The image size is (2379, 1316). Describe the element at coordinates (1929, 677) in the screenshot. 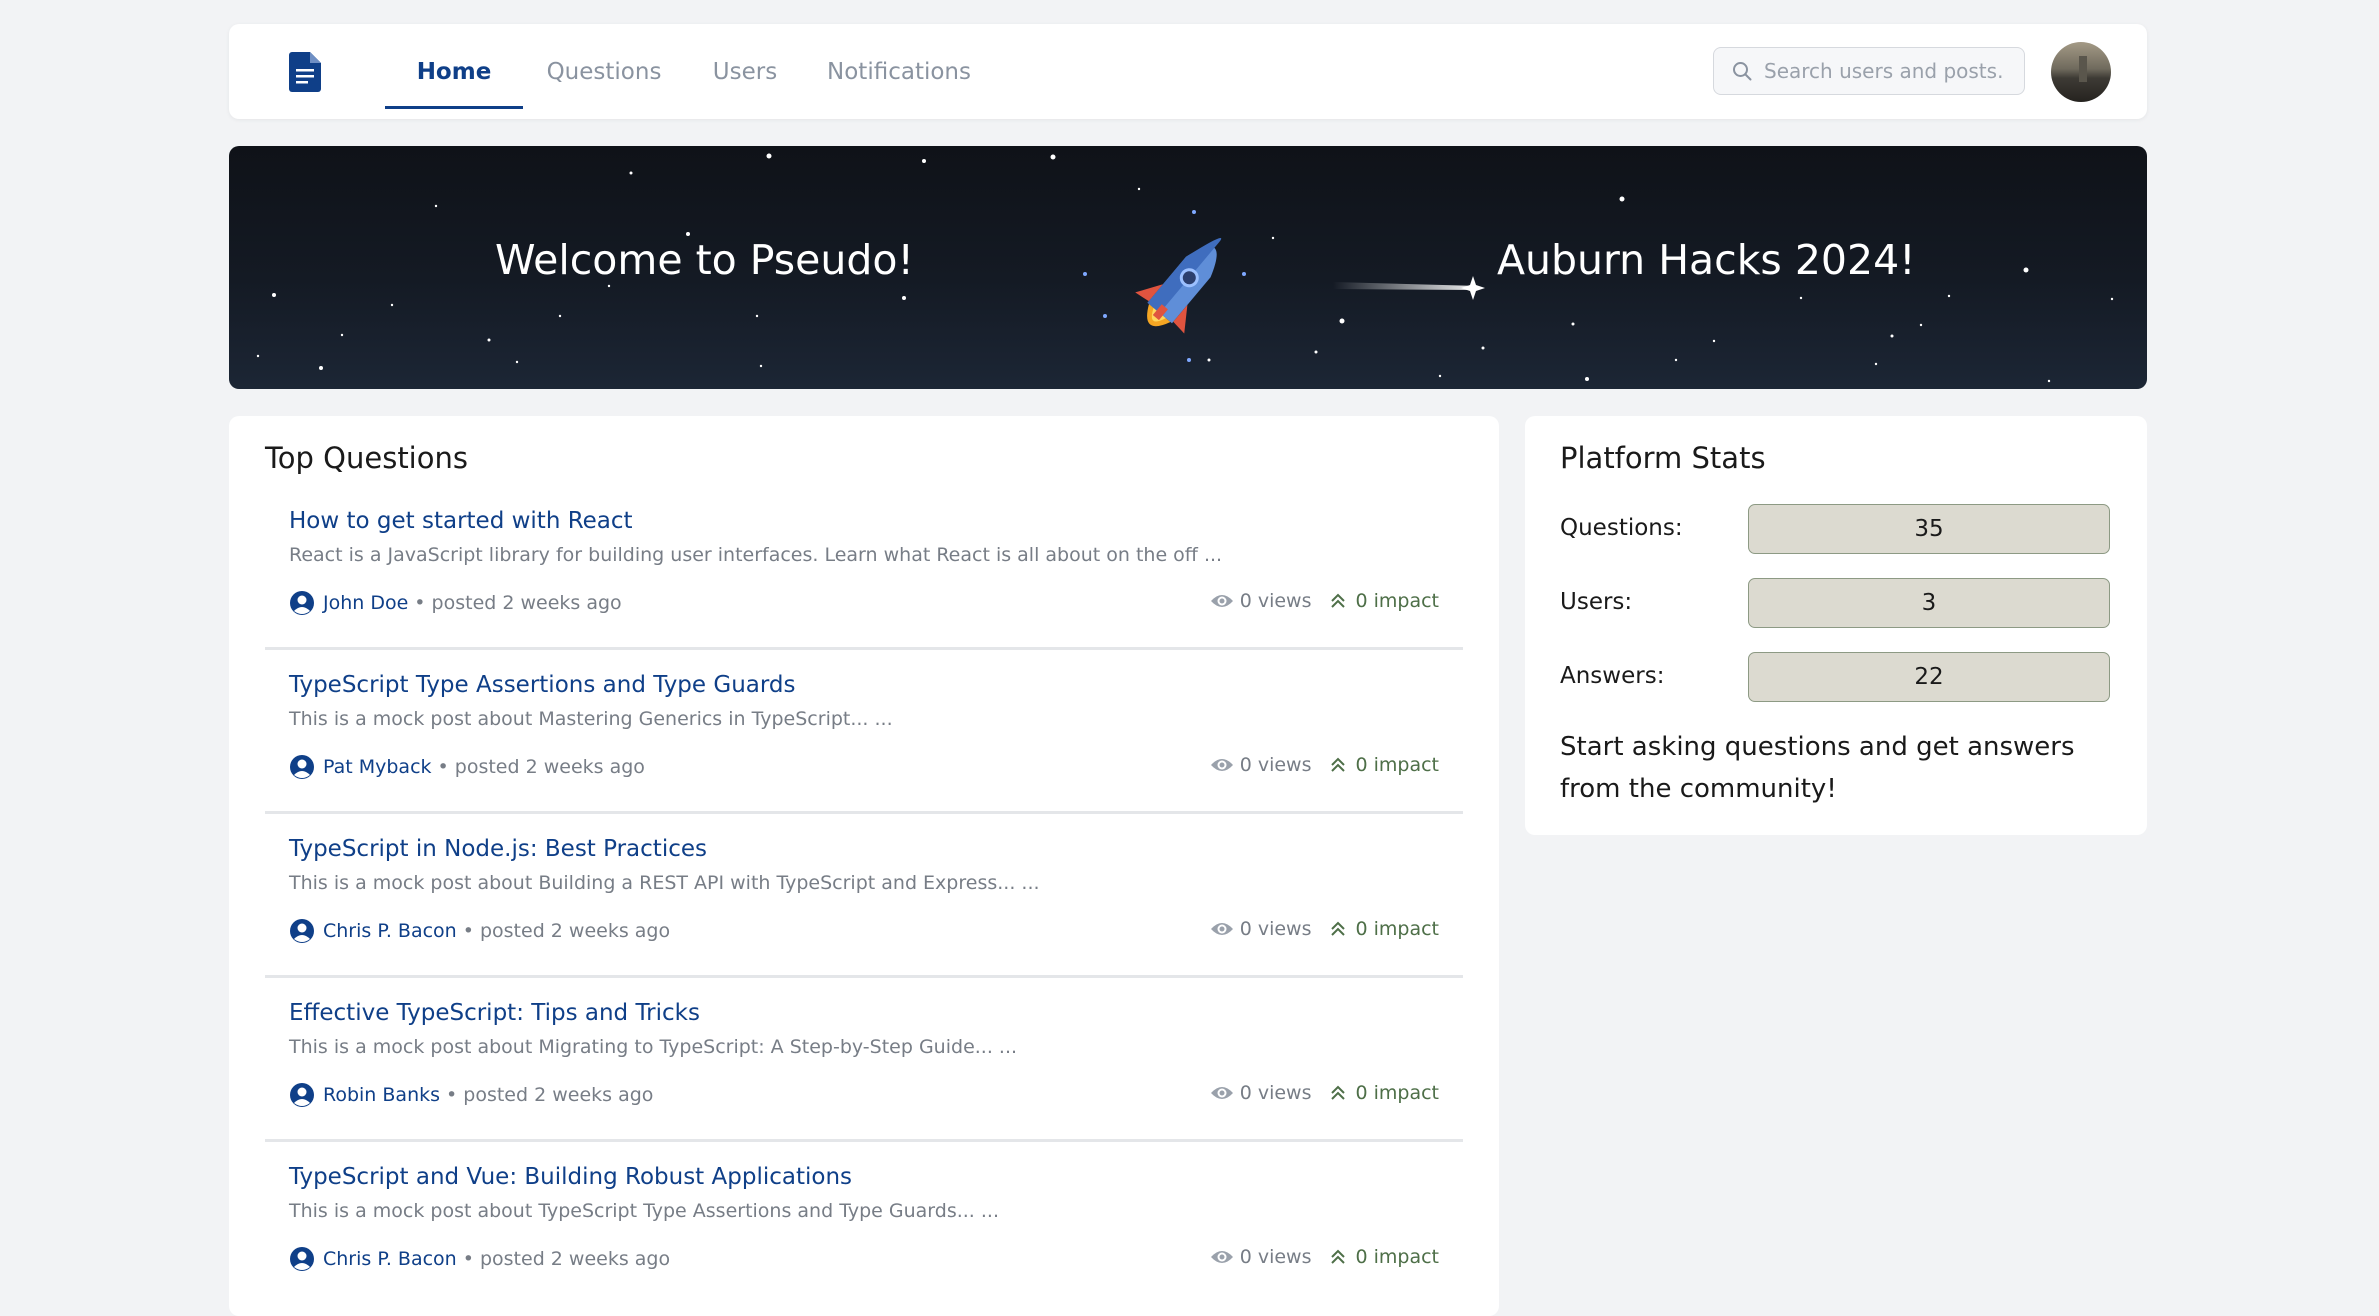

I see `stat-value: 22` at that location.